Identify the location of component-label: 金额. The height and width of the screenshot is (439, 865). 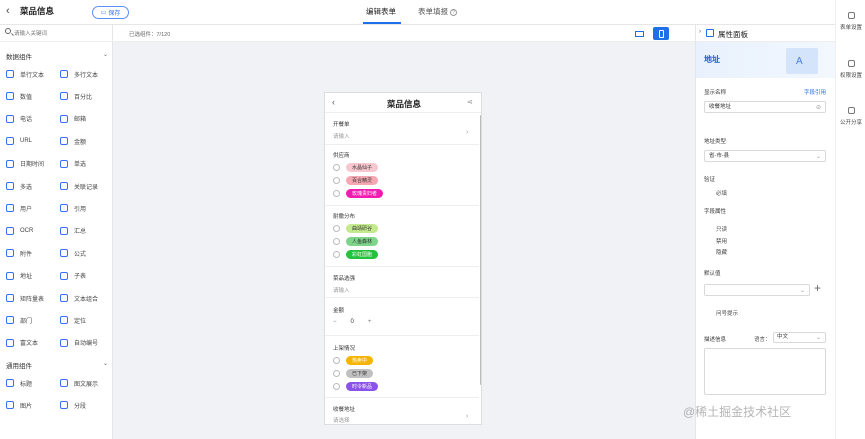
(80, 142).